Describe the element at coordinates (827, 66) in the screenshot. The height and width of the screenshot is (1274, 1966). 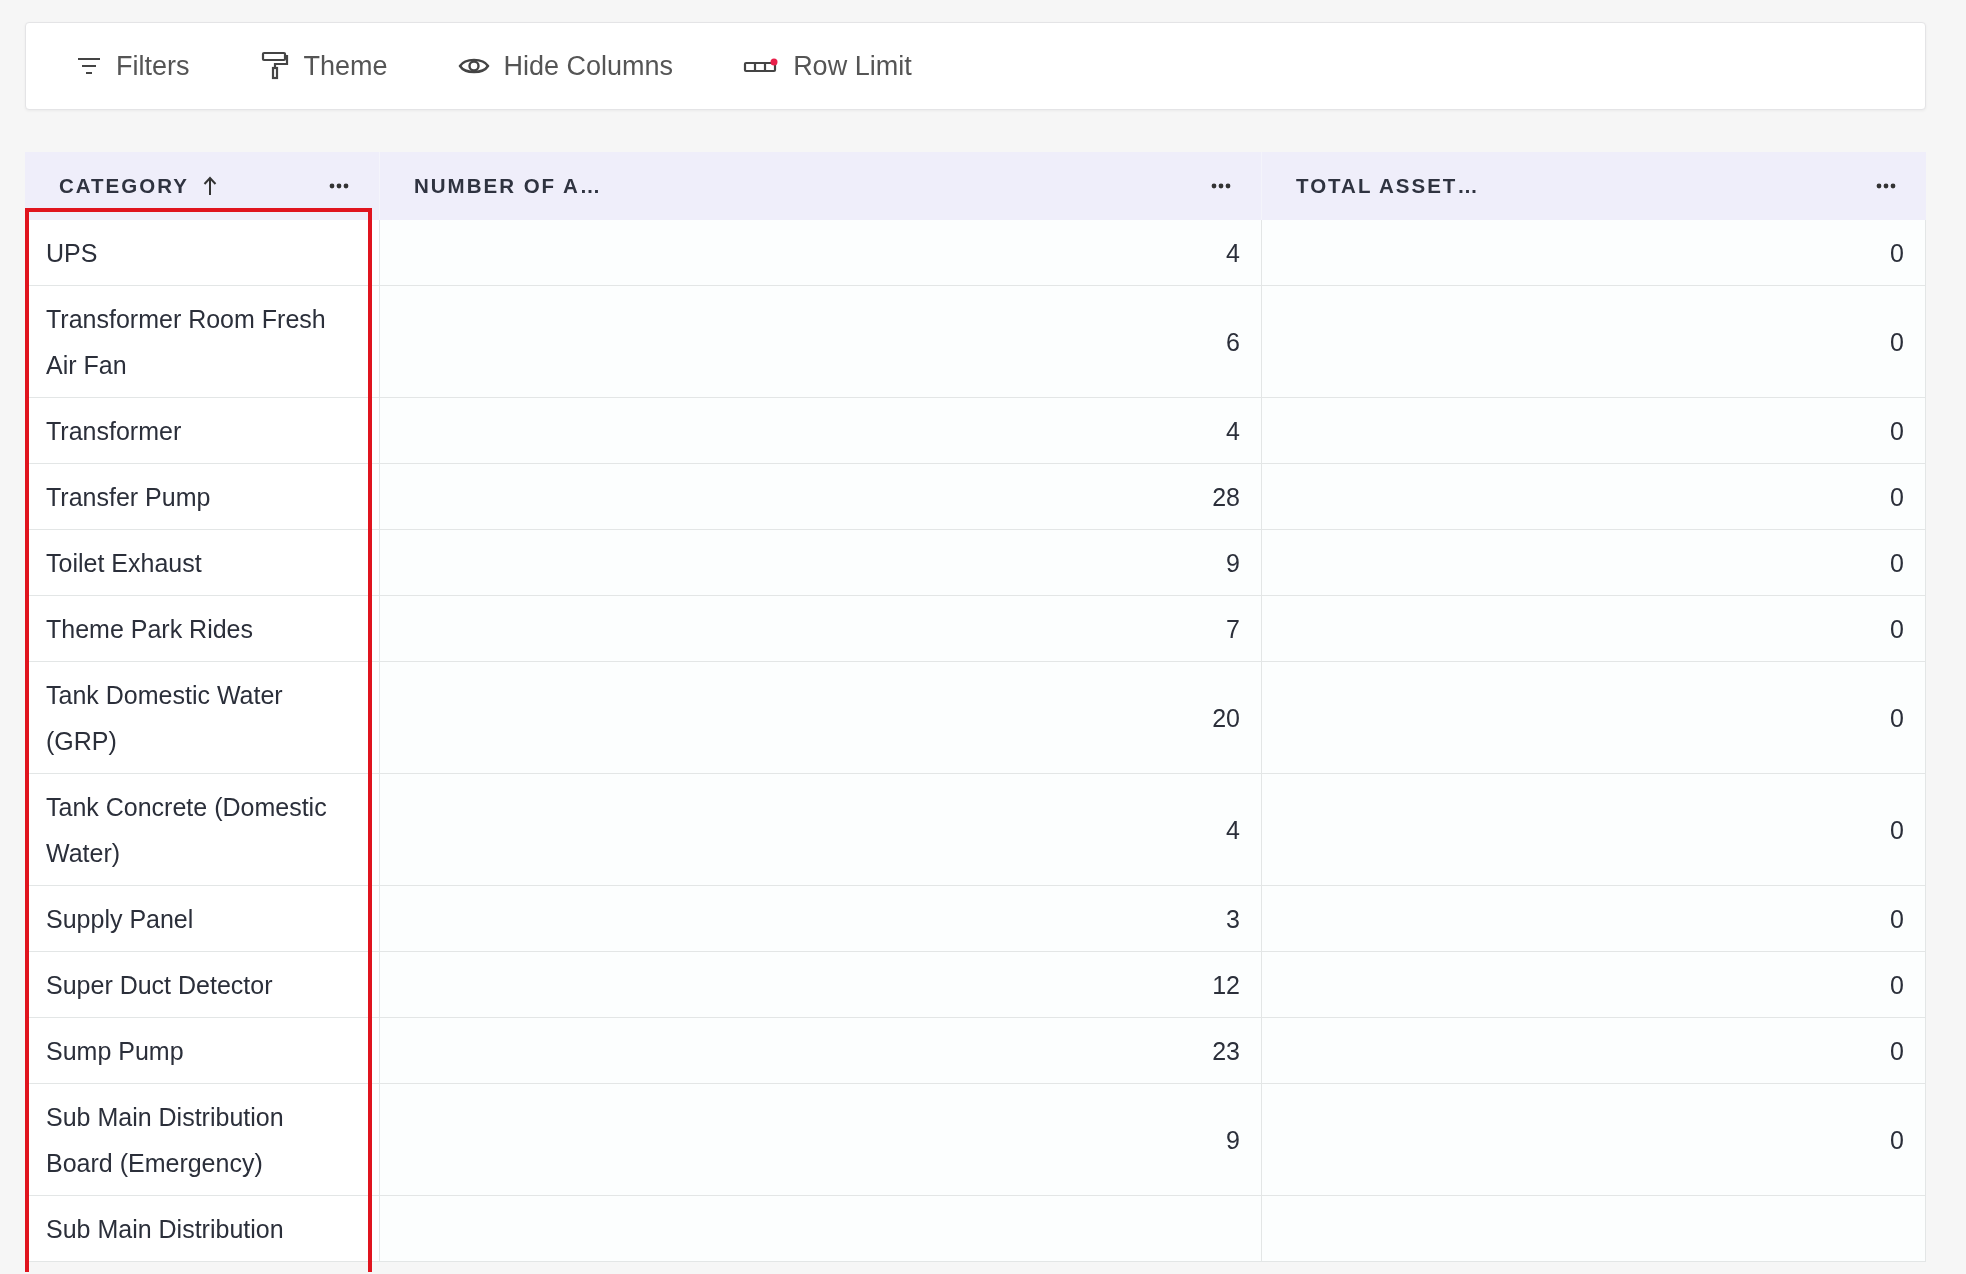
I see `row-limit-button: Row Limit` at that location.